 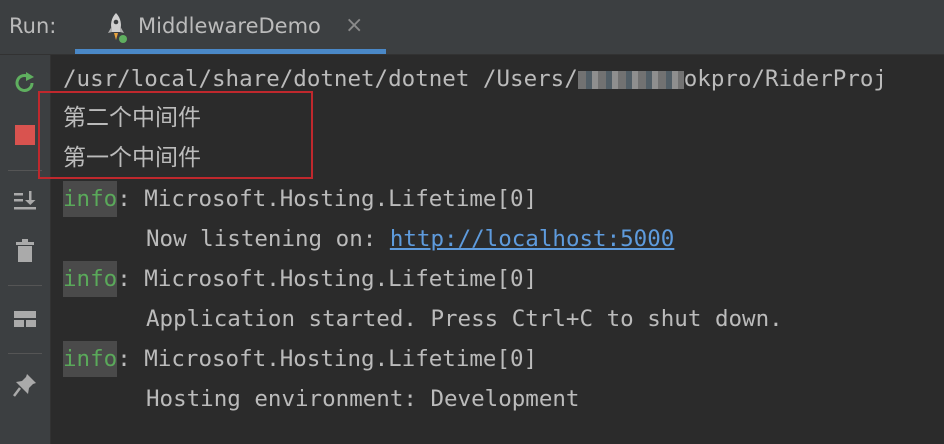 I want to click on trash-icon, so click(x=25, y=251).